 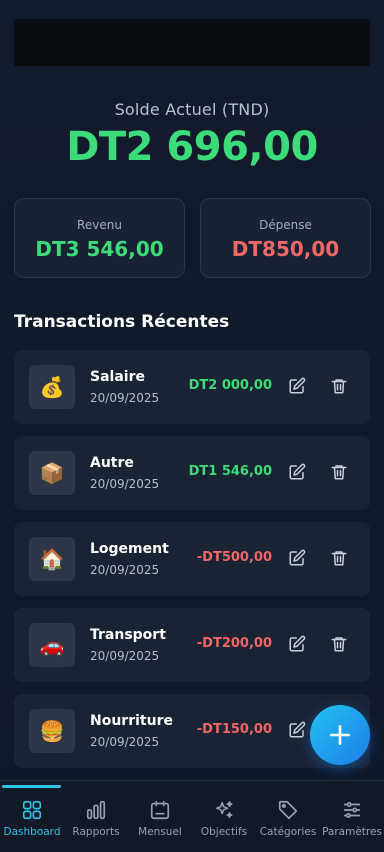 What do you see at coordinates (160, 810) in the screenshot?
I see `calendar-icon` at bounding box center [160, 810].